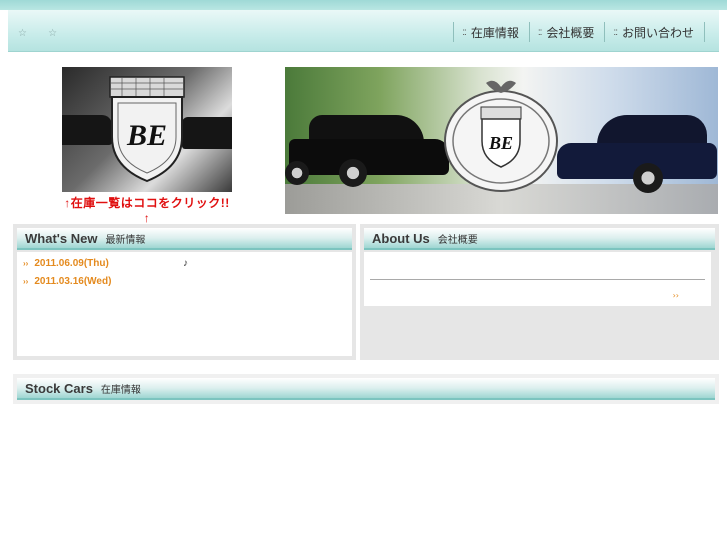 Image resolution: width=727 pixels, height=545 pixels. I want to click on stock-header: Stock Cars 在庫情報, so click(366, 389).